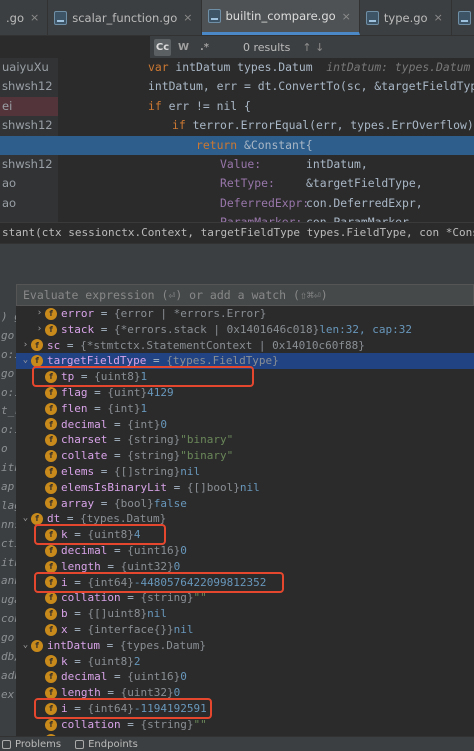 The height and width of the screenshot is (751, 474). Describe the element at coordinates (245, 456) in the screenshot. I see `variable-row: f collate = {string} "binary"` at that location.